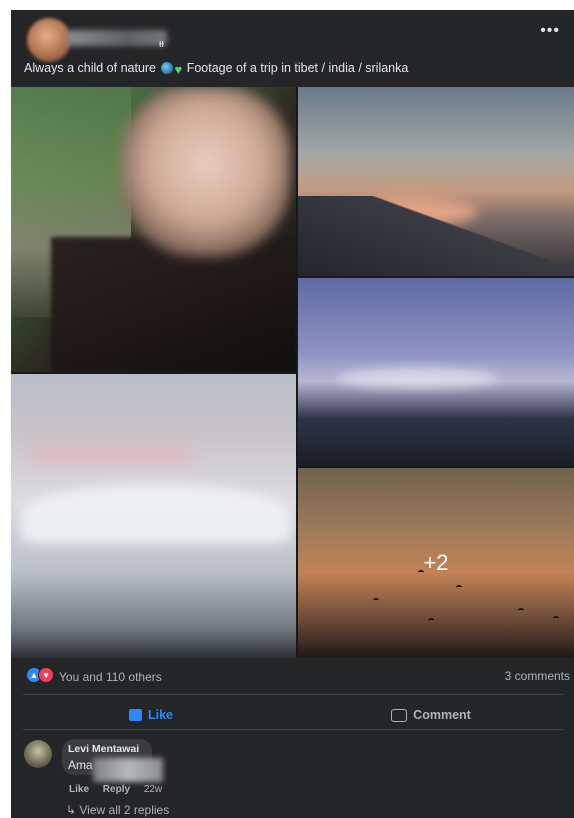 The height and width of the screenshot is (818, 574). Describe the element at coordinates (153, 789) in the screenshot. I see `comment-timestamp: 22w` at that location.